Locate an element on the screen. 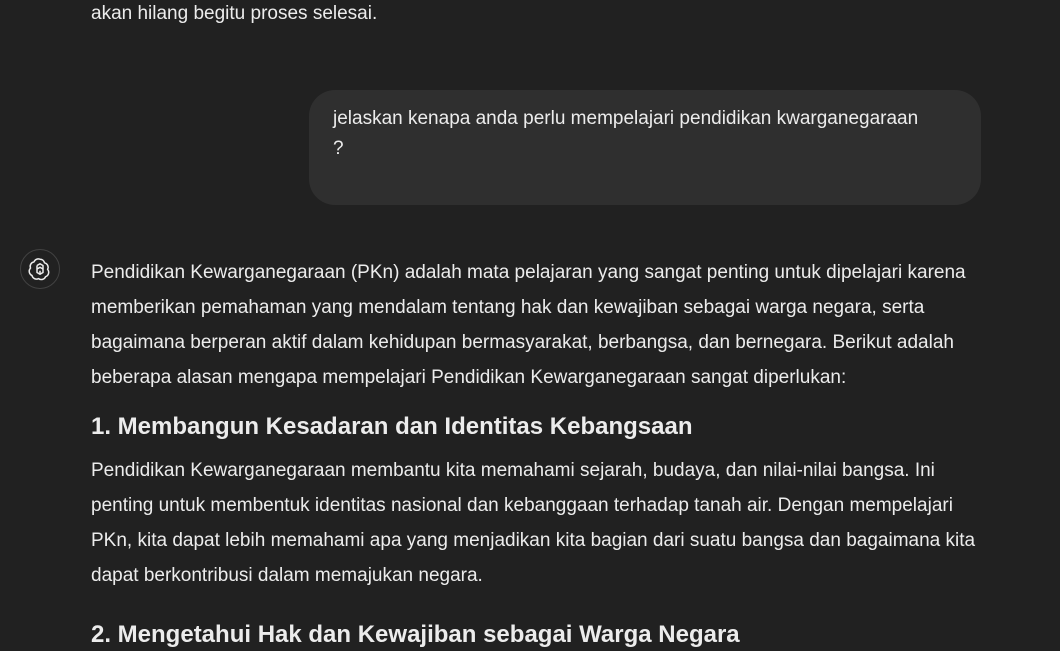 This screenshot has width=1060, height=651. assistant-avatar is located at coordinates (40, 269).